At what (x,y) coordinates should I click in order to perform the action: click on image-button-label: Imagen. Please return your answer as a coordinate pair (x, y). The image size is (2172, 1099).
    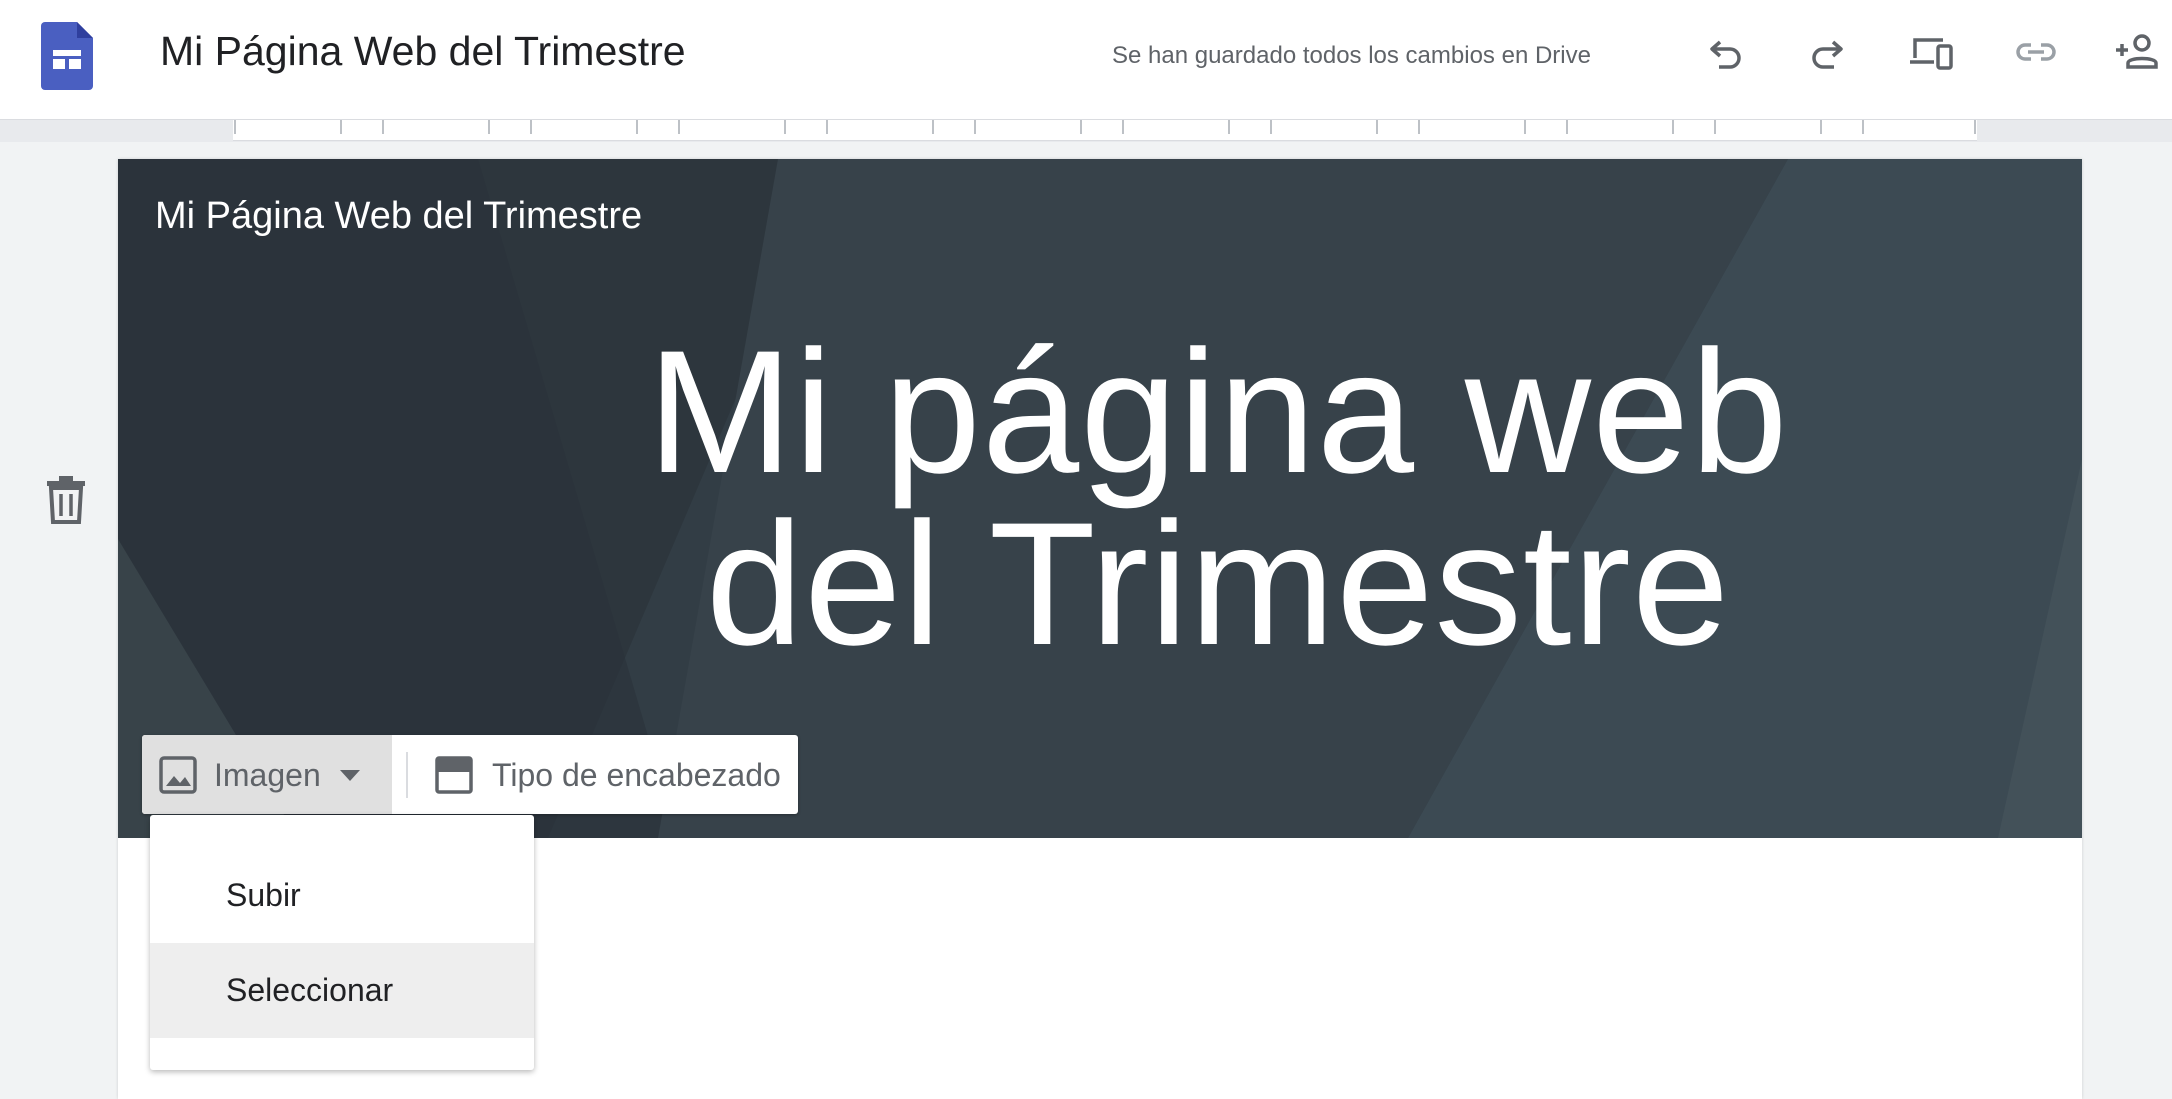
    Looking at the image, I should click on (267, 775).